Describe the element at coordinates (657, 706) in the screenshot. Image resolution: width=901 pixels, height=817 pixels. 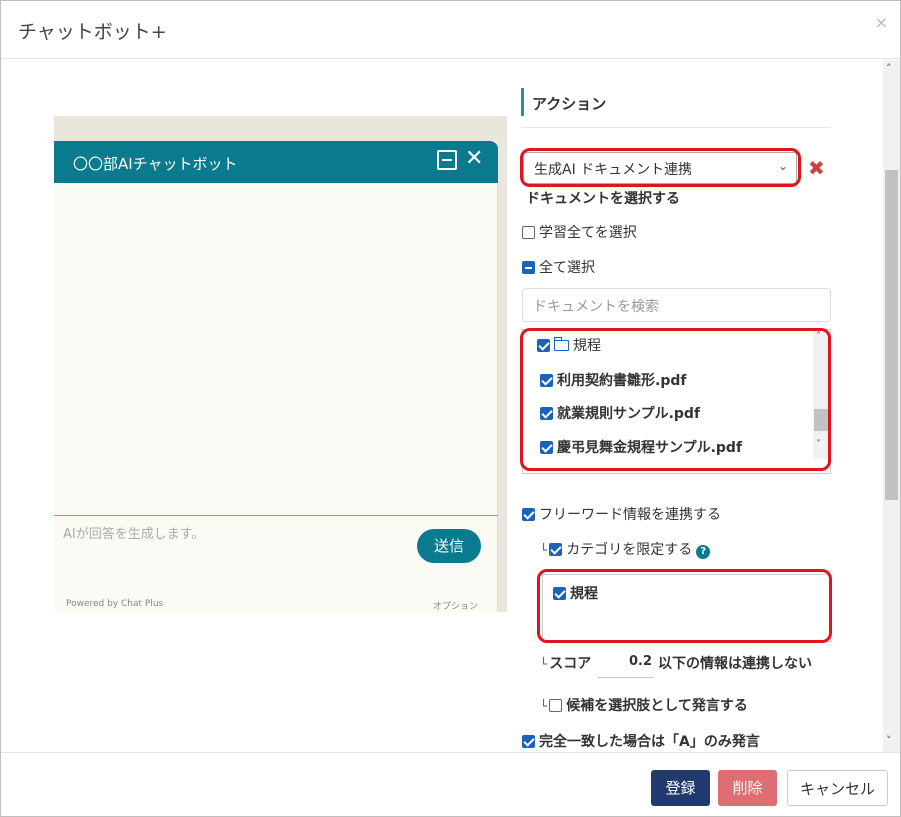
I see `candidates-label: 候補を選択肢として発言する` at that location.